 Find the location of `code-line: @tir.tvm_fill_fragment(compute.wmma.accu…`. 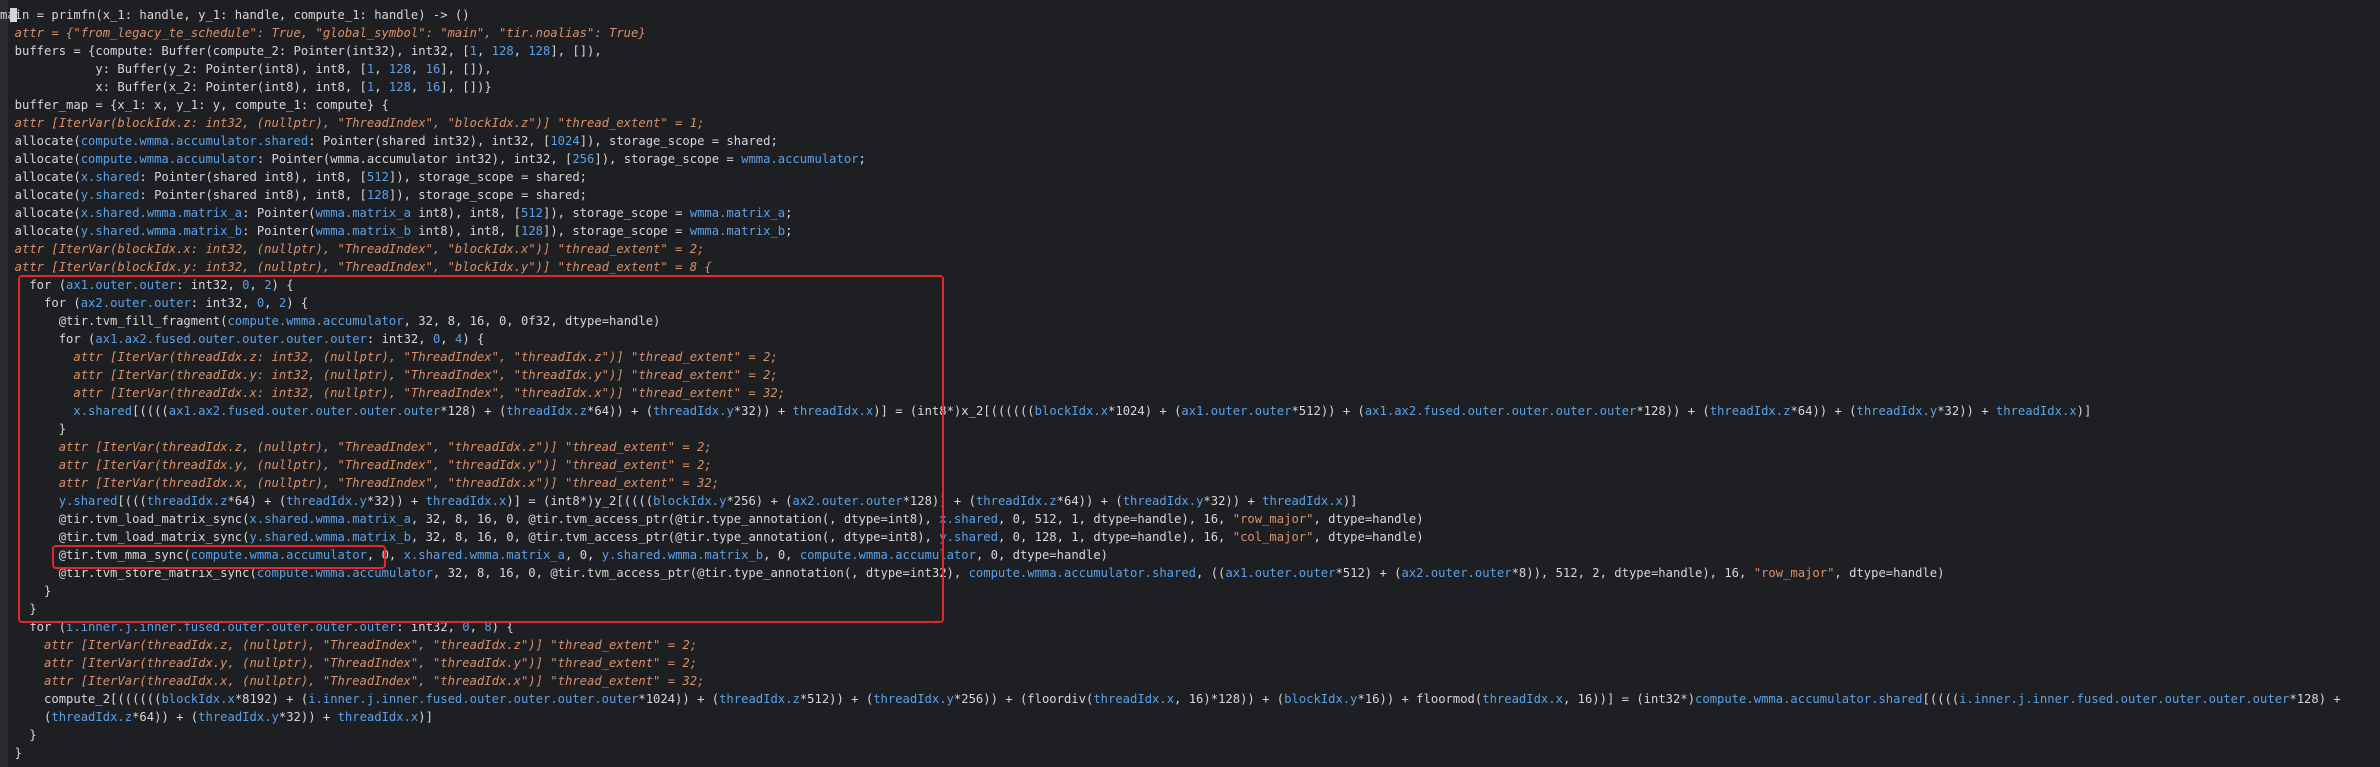

code-line: @tir.tvm_fill_fragment(compute.wmma.accu… is located at coordinates (1190, 321).